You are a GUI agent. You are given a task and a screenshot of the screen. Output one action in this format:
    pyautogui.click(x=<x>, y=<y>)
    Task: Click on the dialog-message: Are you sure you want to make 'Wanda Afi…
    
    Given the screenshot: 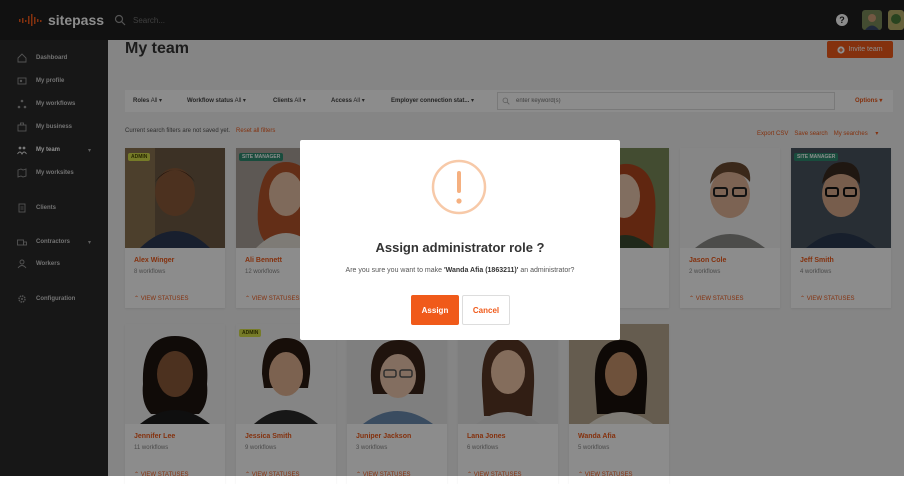 What is the action you would take?
    pyautogui.click(x=460, y=270)
    